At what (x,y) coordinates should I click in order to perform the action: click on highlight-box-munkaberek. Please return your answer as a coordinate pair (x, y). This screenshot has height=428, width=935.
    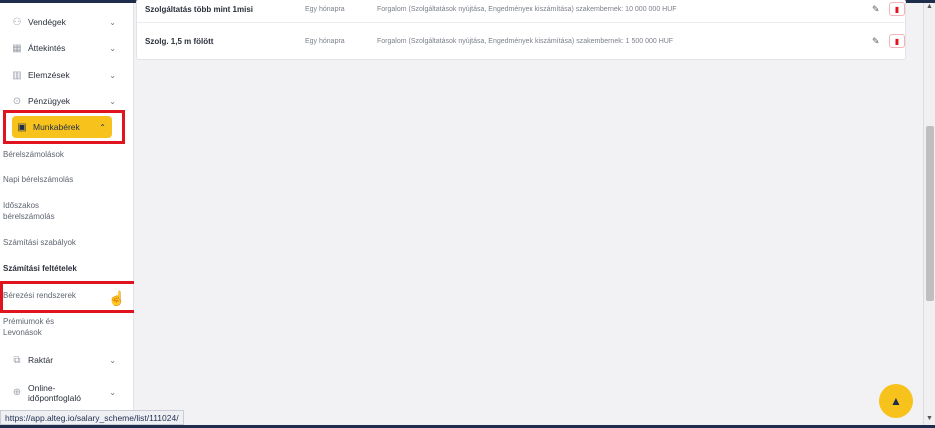
    Looking at the image, I should click on (64, 127).